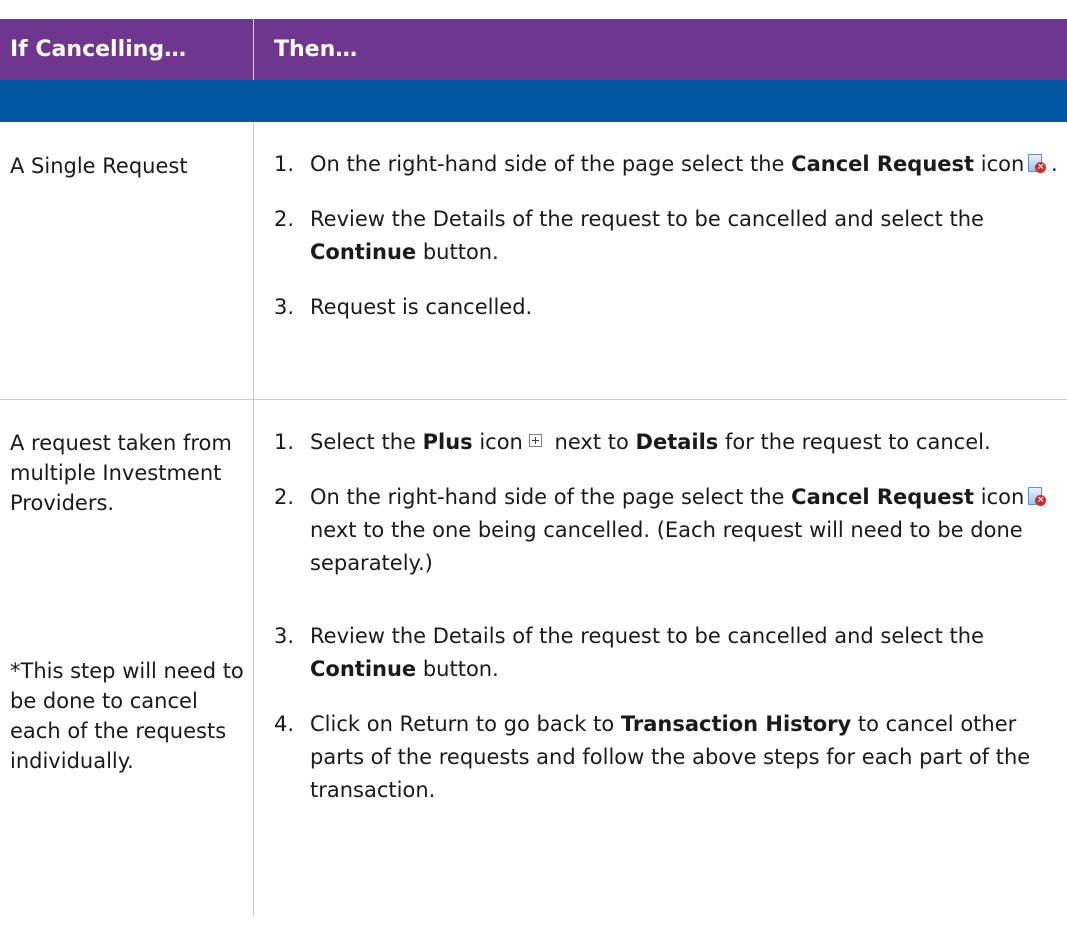  Describe the element at coordinates (666, 307) in the screenshot. I see `step-item: 3. Request is cancelled.` at that location.